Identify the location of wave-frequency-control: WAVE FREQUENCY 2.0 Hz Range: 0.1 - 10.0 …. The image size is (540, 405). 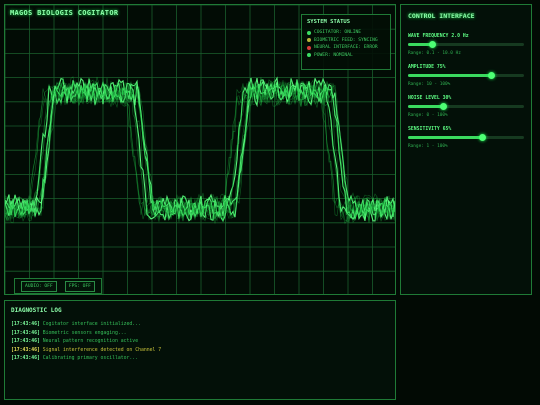
(466, 45).